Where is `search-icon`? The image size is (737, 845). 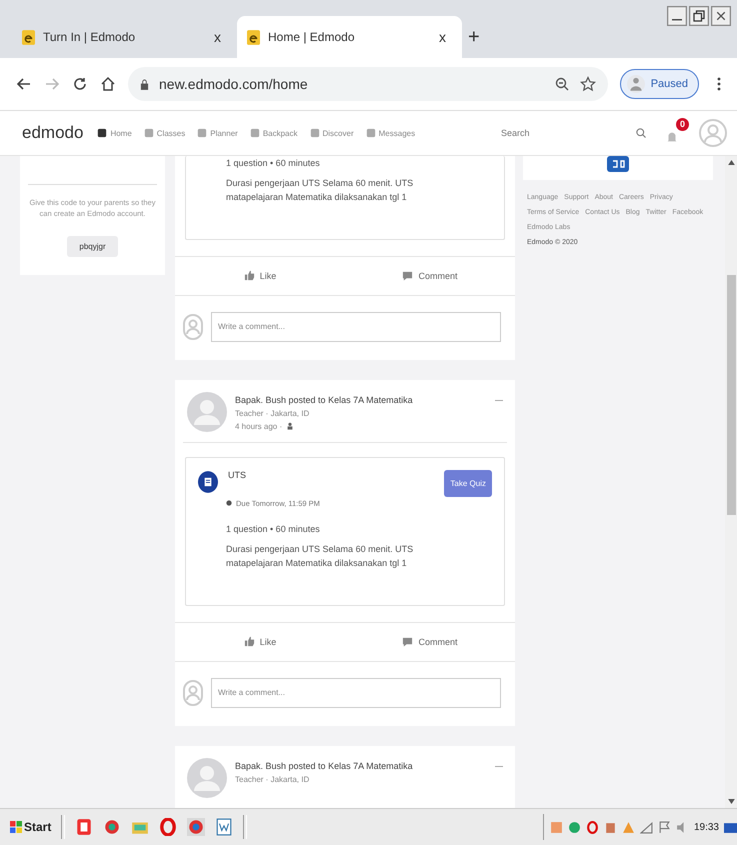
search-icon is located at coordinates (641, 133).